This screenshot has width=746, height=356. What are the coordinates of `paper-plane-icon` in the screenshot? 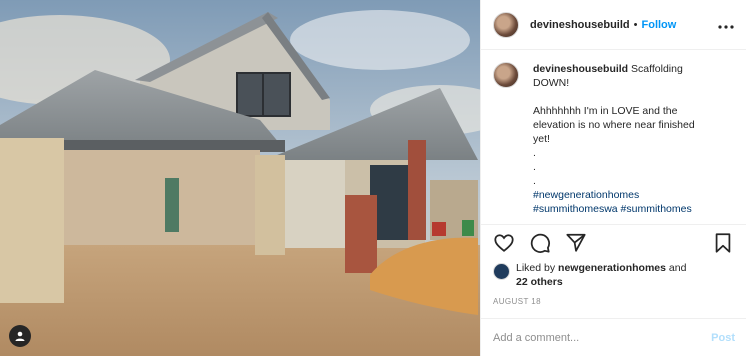 It's located at (576, 243).